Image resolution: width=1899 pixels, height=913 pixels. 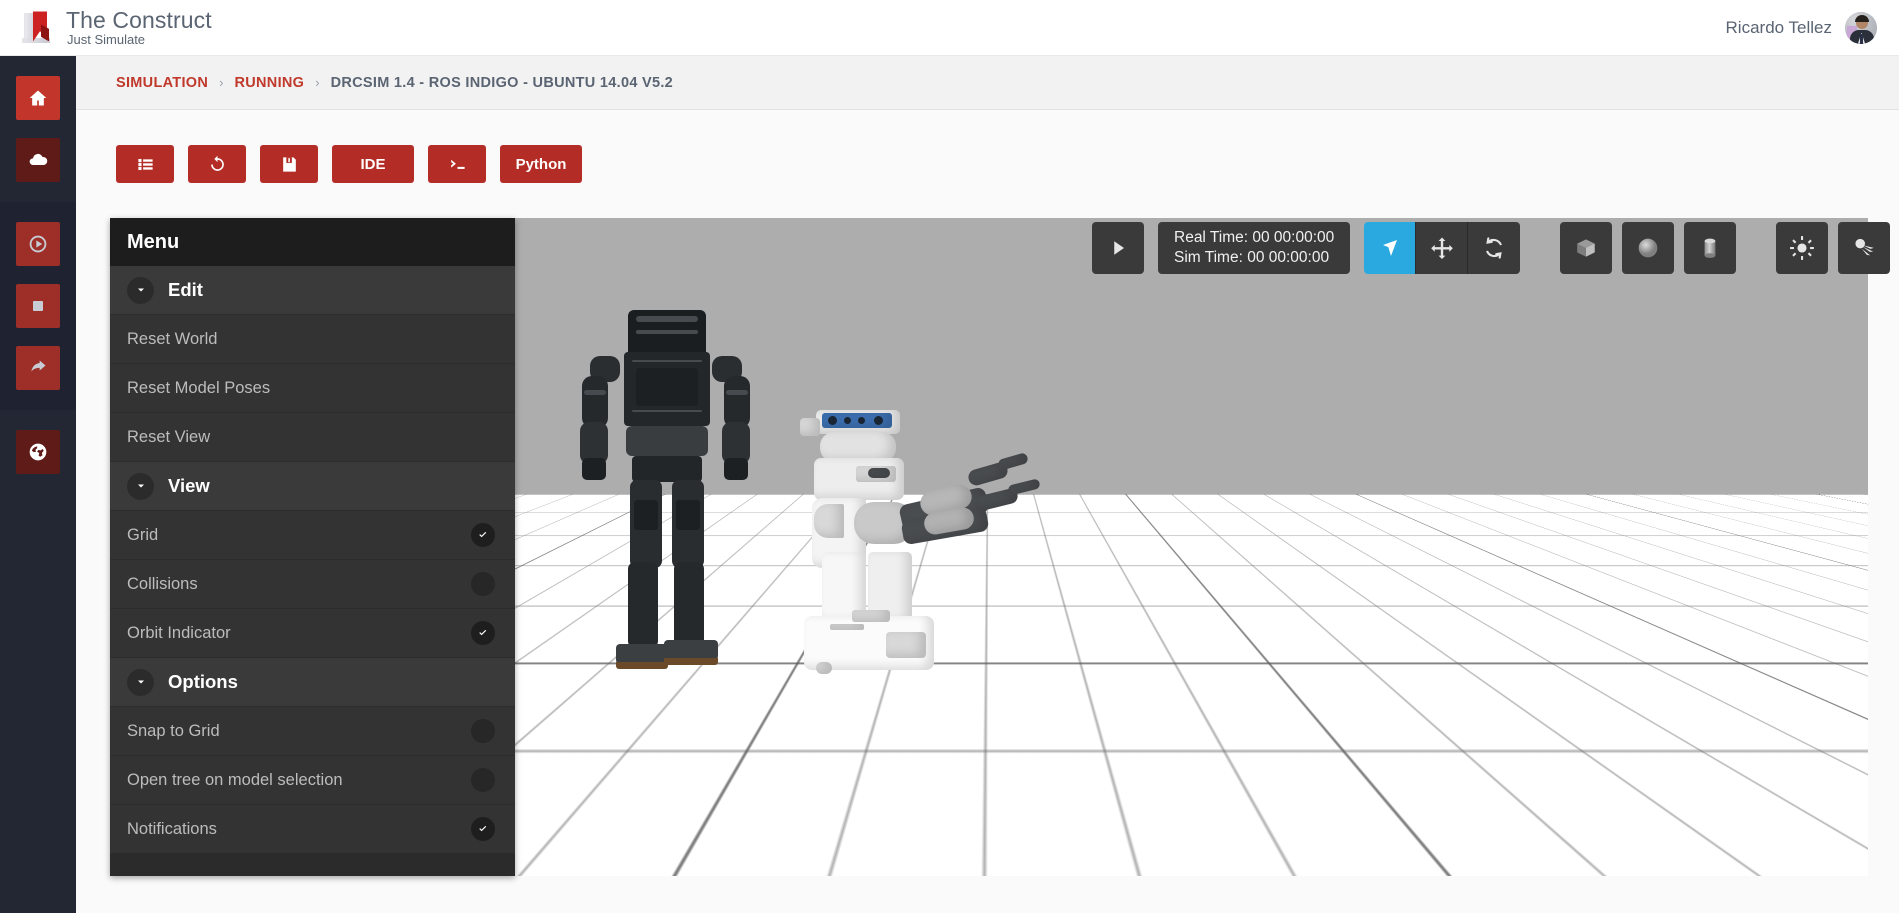 What do you see at coordinates (312, 535) in the screenshot?
I see `menu-item-grid: Grid` at bounding box center [312, 535].